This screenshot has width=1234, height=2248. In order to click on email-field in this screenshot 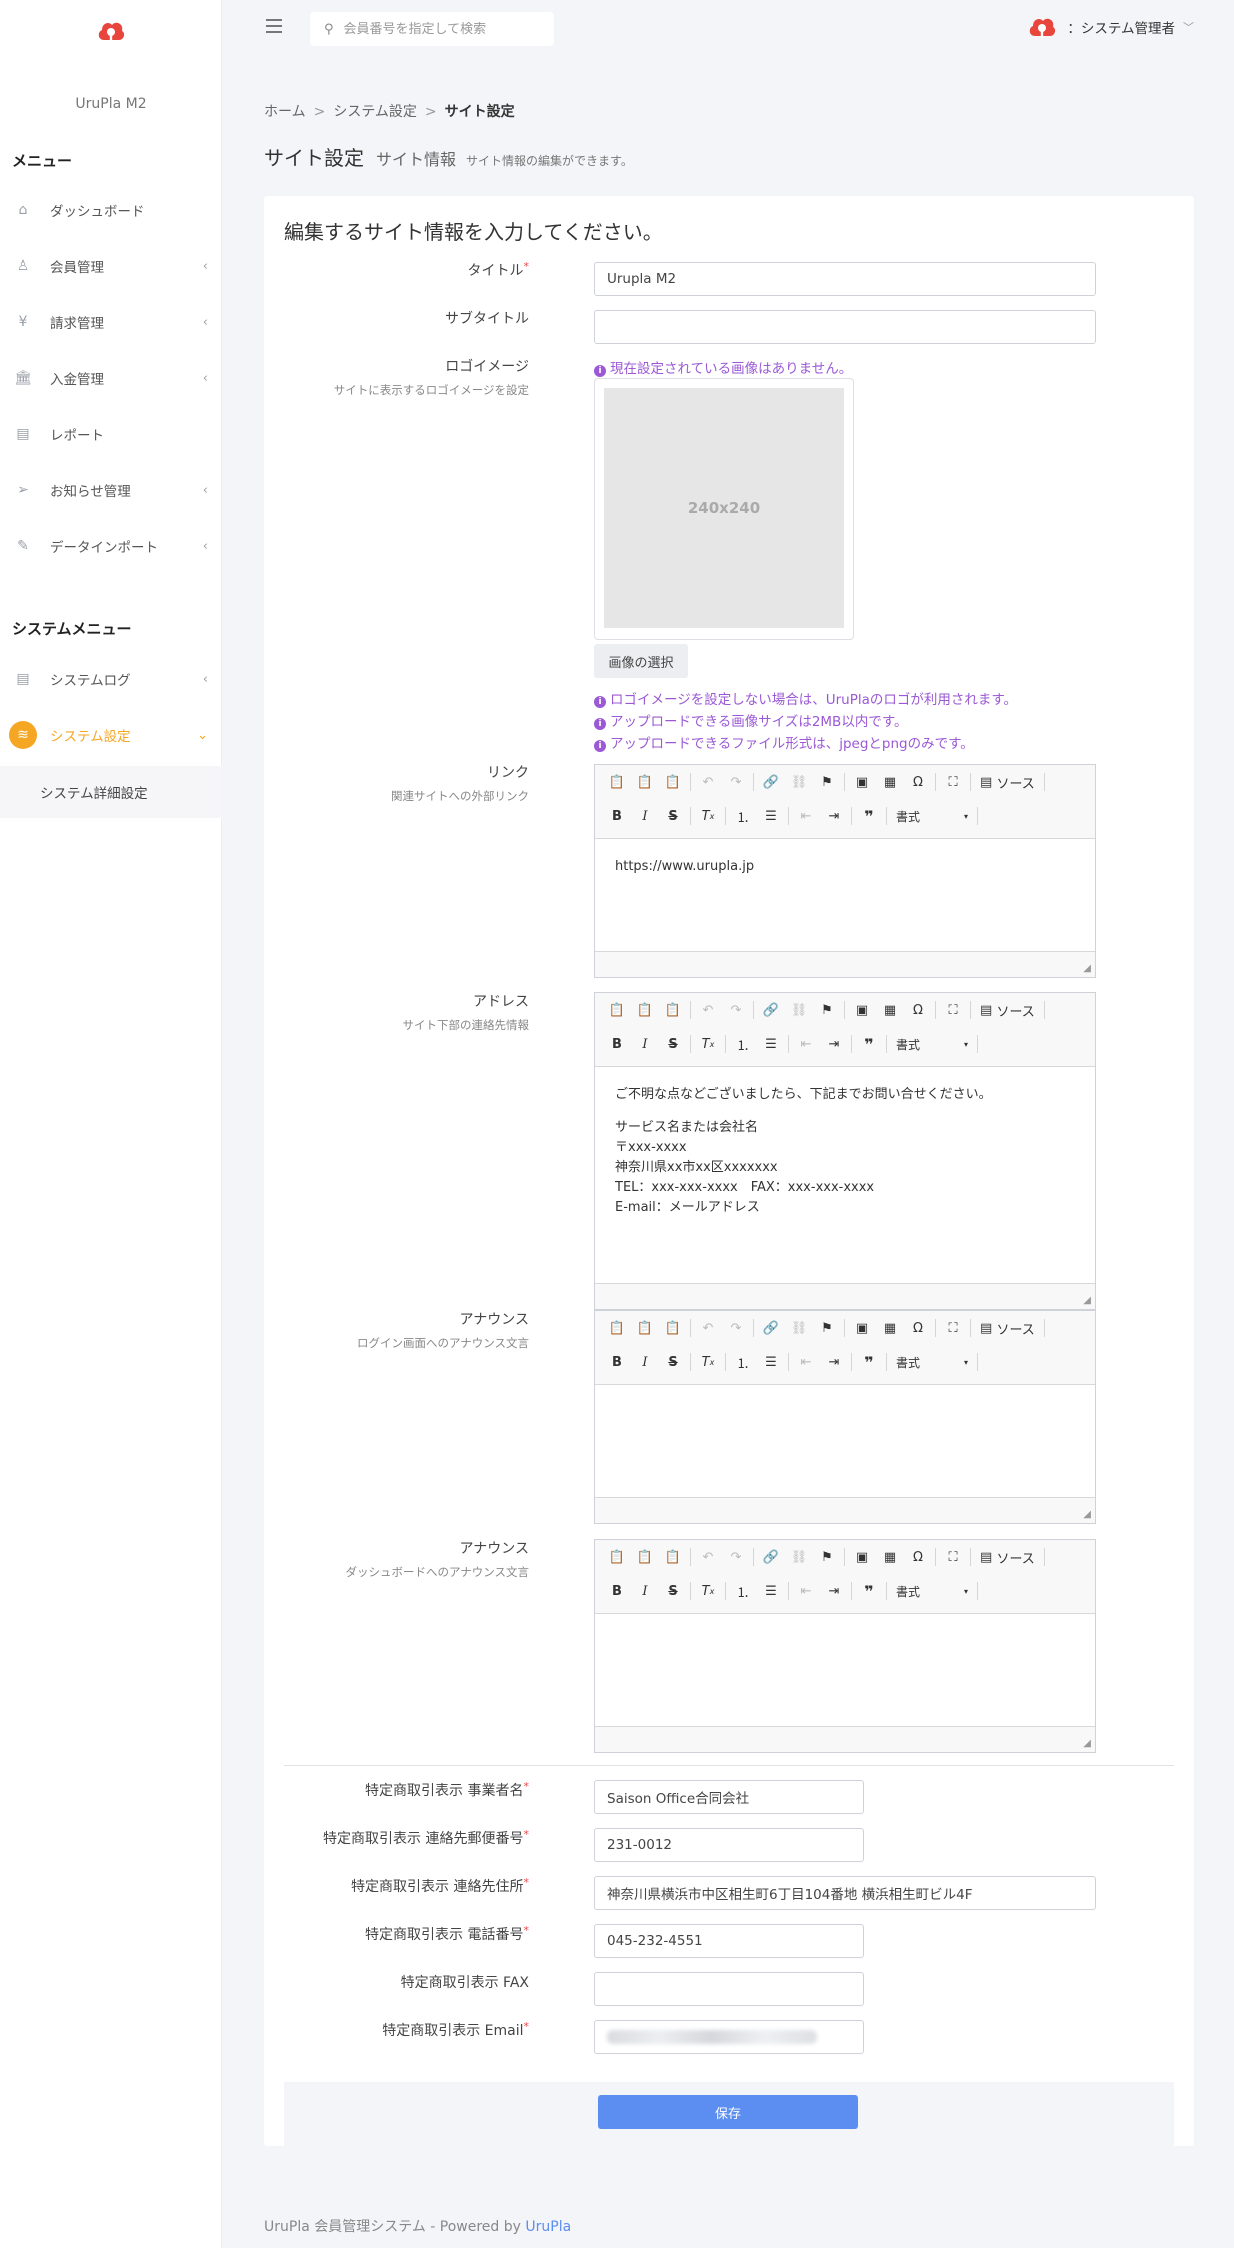, I will do `click(729, 2037)`.